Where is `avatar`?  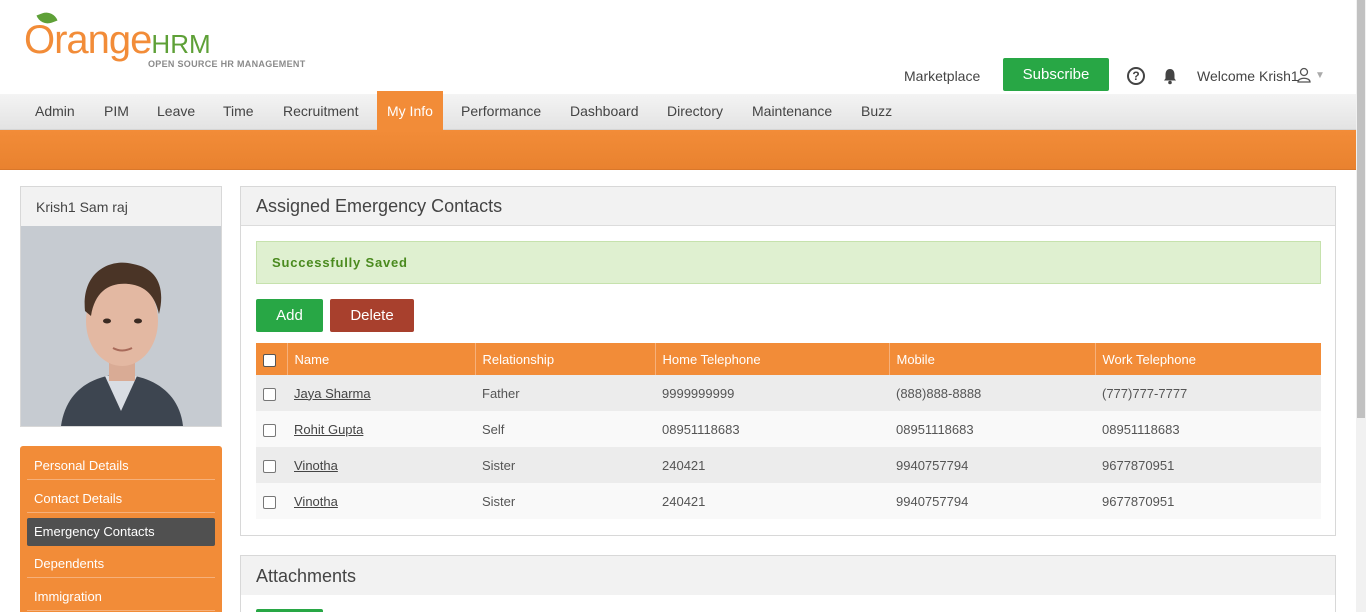 avatar is located at coordinates (121, 326).